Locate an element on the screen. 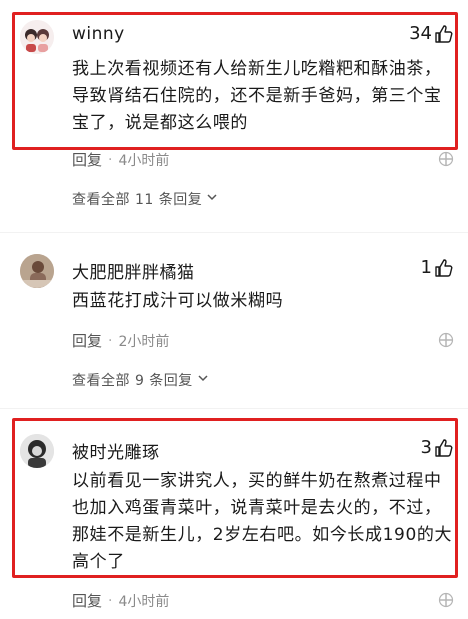 The width and height of the screenshot is (468, 619). comment-text-line: 导致肾结石住院的，还不是新手爸妈，第三个宝 is located at coordinates (257, 96).